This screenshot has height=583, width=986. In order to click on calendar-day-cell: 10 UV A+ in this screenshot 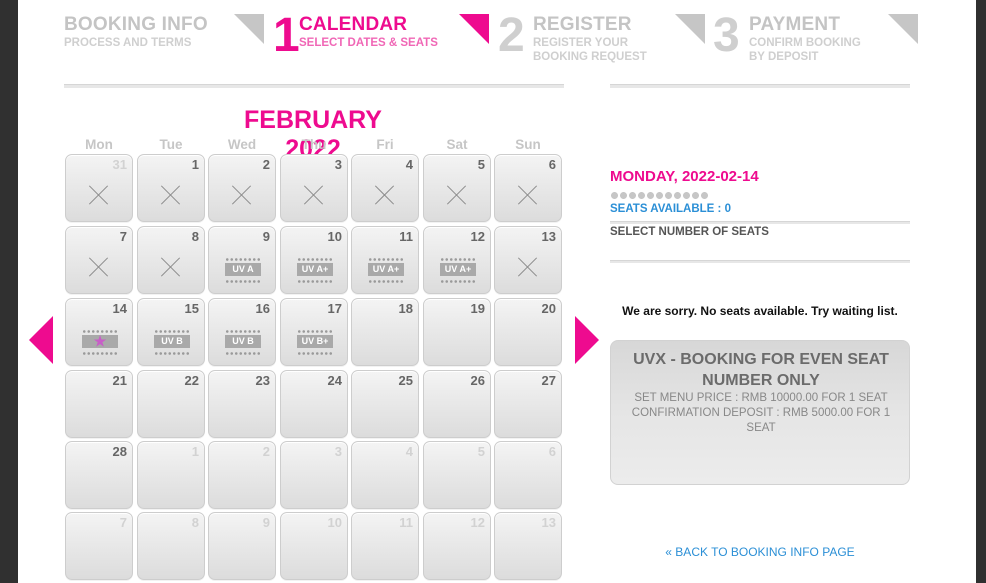, I will do `click(314, 260)`.